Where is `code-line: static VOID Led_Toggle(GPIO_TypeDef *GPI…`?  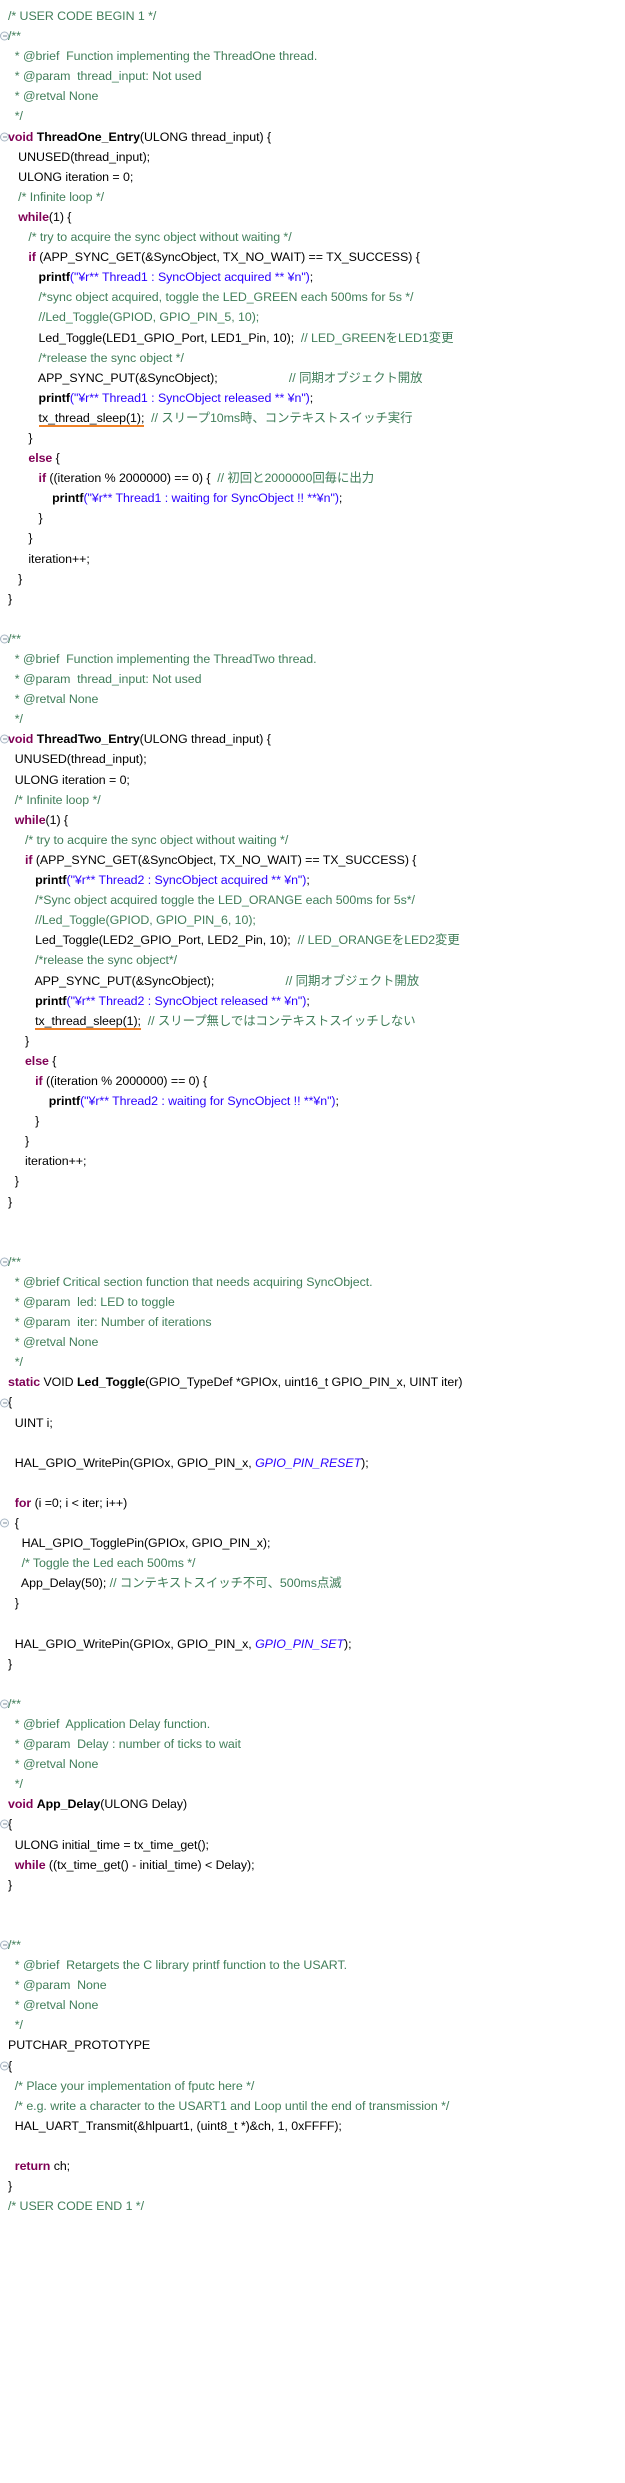
code-line: static VOID Led_Toggle(GPIO_TypeDef *GPI… is located at coordinates (312, 1382).